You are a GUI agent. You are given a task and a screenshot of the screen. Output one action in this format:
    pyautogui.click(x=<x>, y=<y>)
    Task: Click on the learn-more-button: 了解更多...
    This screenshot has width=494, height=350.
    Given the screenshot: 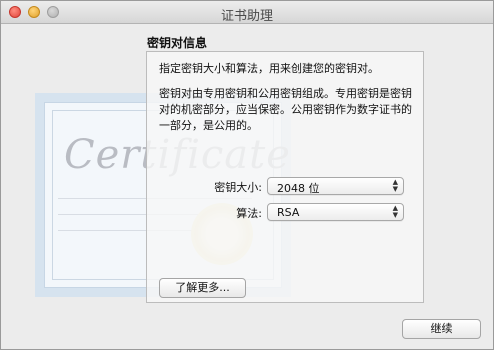 What is the action you would take?
    pyautogui.click(x=202, y=288)
    